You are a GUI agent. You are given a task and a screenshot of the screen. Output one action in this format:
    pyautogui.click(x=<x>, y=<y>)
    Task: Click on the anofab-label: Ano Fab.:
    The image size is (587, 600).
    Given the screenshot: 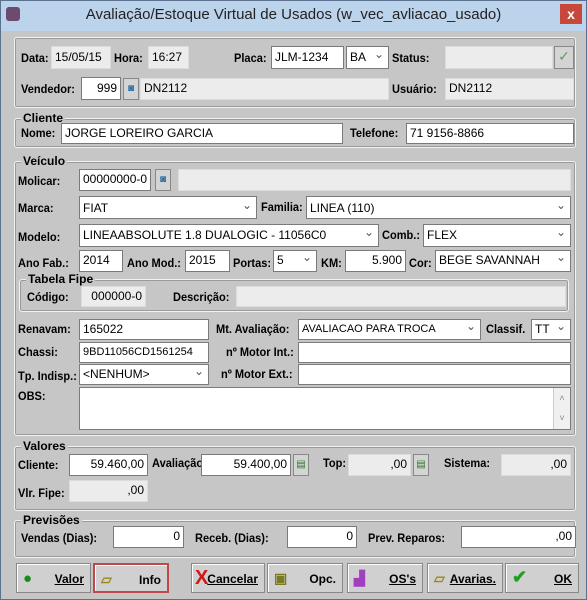 What is the action you would take?
    pyautogui.click(x=43, y=263)
    